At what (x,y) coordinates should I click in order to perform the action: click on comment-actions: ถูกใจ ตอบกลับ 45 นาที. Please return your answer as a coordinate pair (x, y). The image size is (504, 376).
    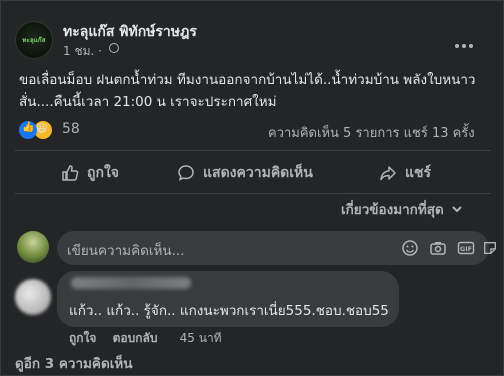
    Looking at the image, I should click on (151, 338).